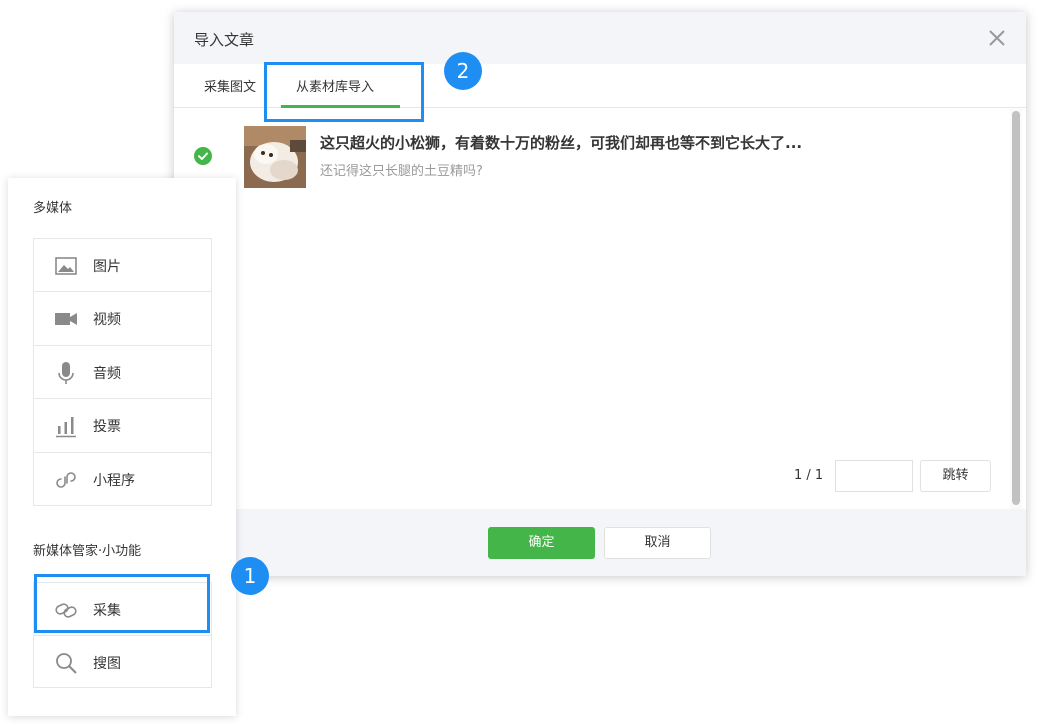 The height and width of the screenshot is (726, 1038). I want to click on menu-item-label: 视频, so click(107, 320).